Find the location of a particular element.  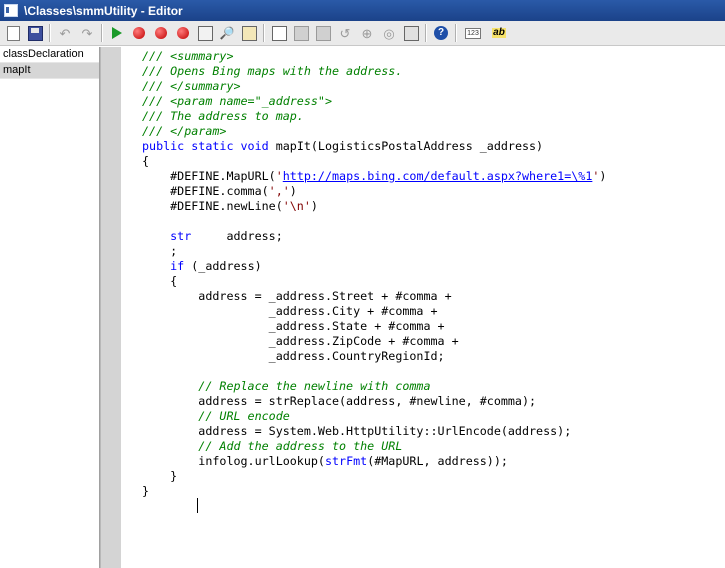

code-text: (_address) is located at coordinates (223, 266).